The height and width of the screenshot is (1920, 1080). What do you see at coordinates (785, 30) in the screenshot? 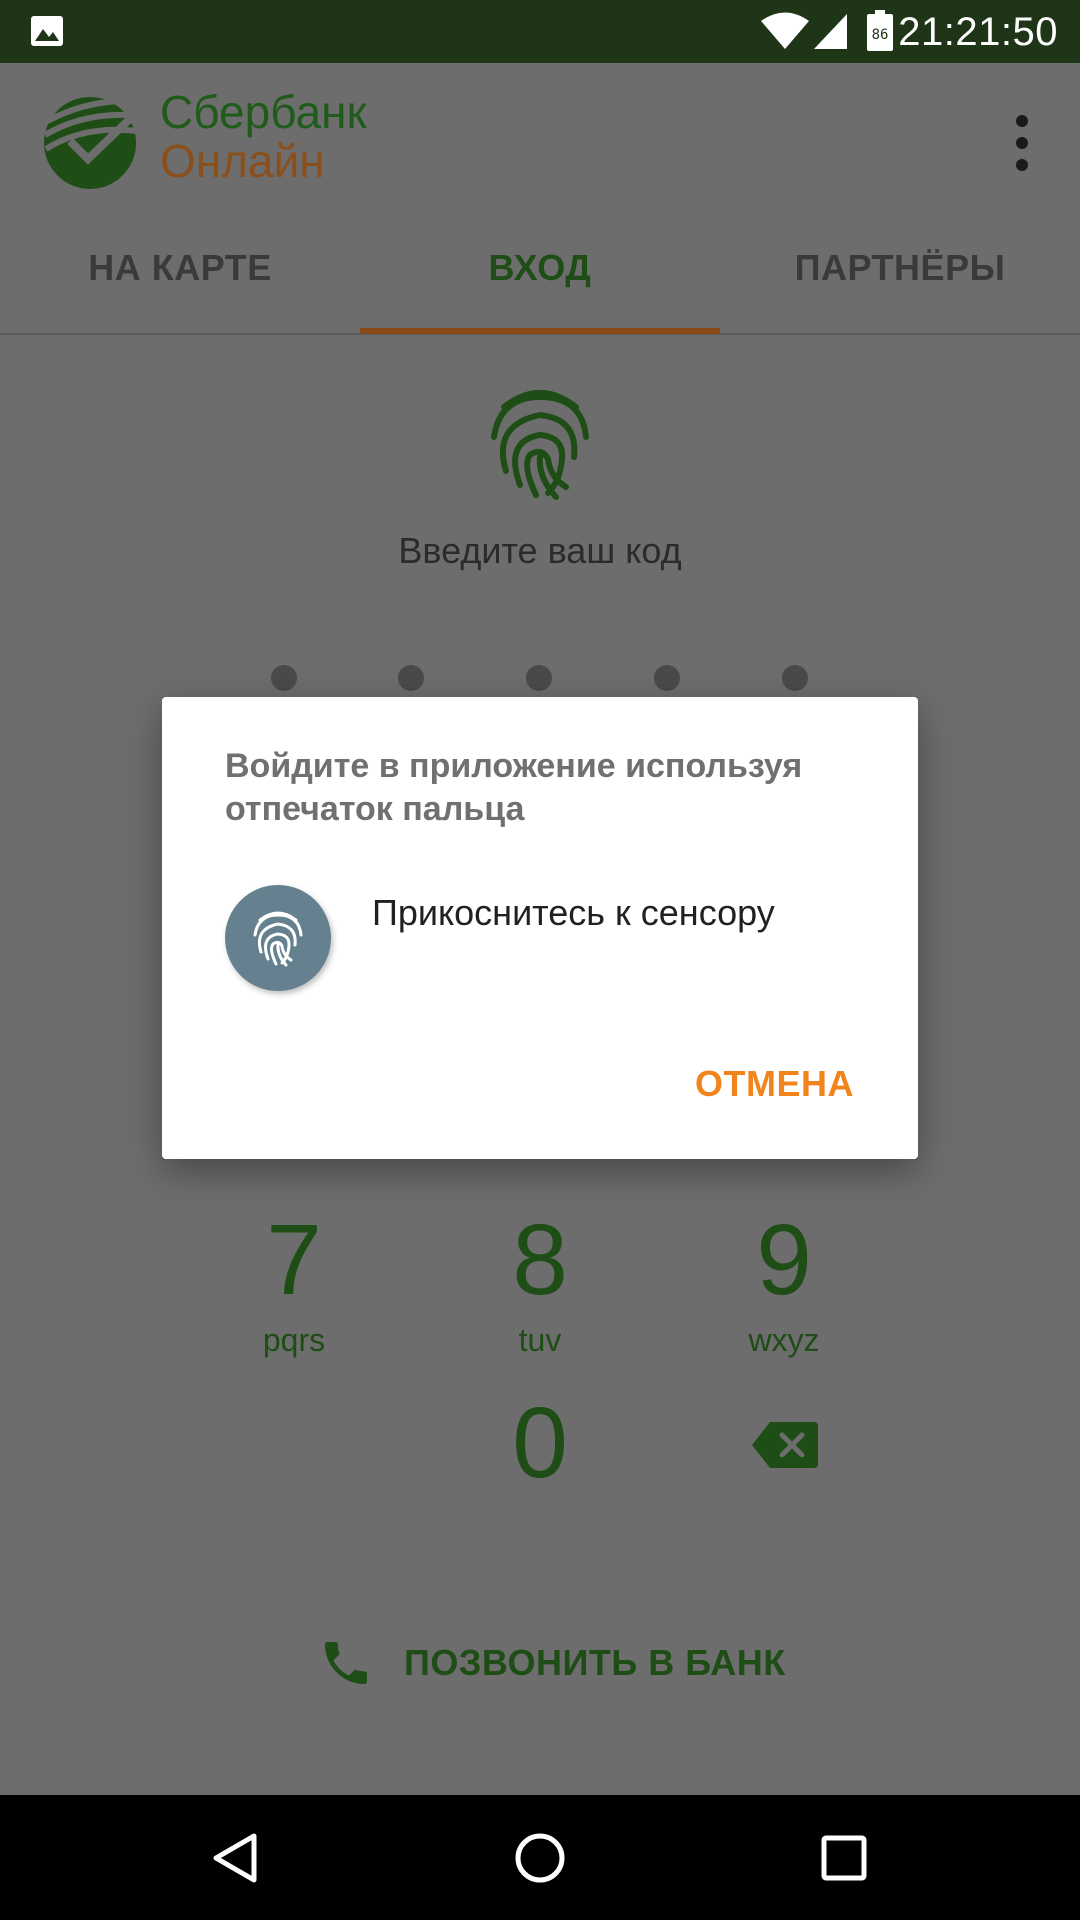
I see `wifi-icon` at bounding box center [785, 30].